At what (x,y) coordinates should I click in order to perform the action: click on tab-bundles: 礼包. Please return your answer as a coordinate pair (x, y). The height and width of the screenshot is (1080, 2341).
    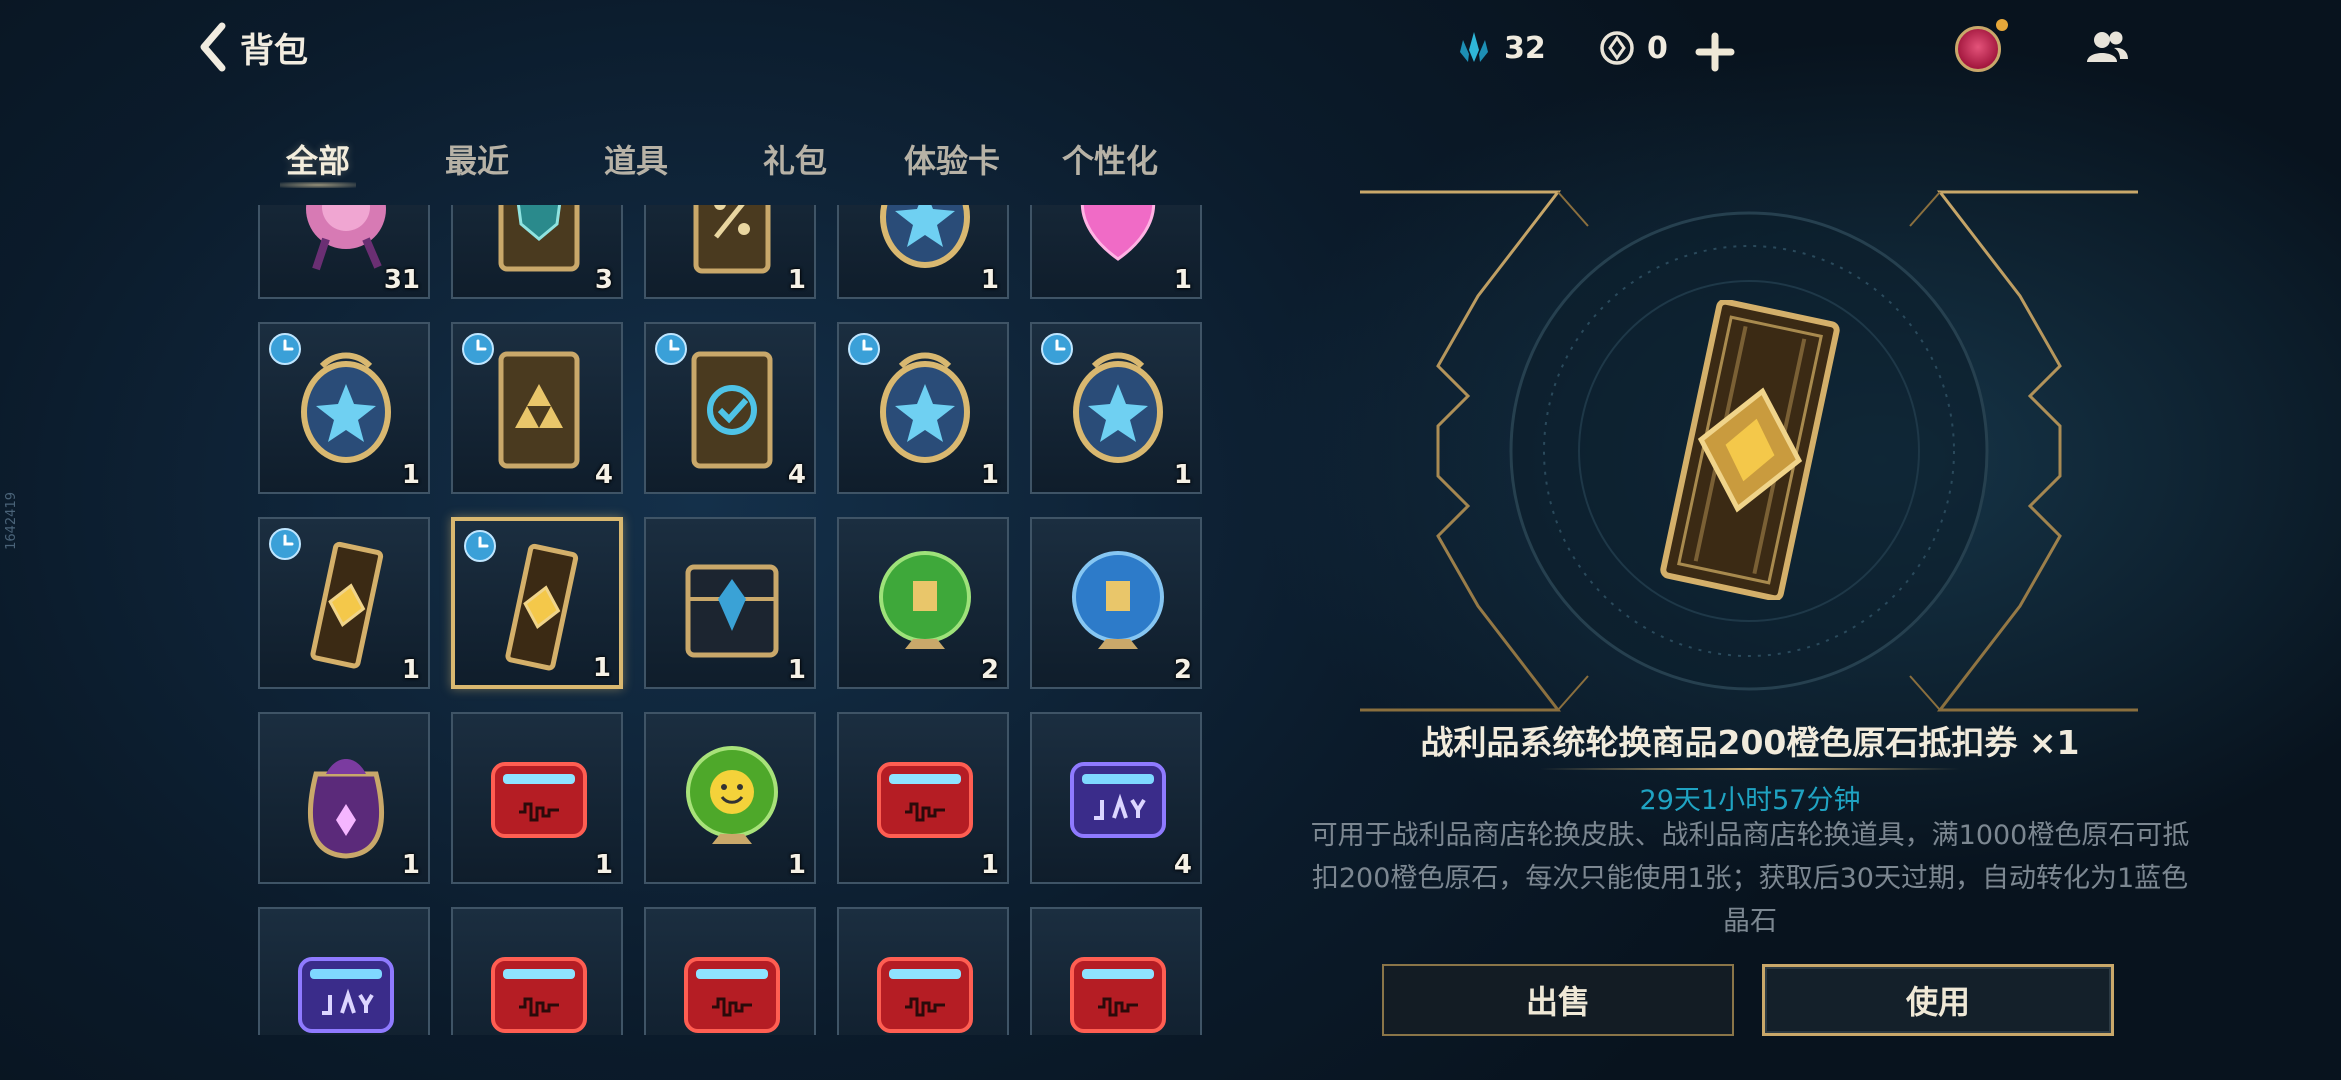
    Looking at the image, I should click on (795, 159).